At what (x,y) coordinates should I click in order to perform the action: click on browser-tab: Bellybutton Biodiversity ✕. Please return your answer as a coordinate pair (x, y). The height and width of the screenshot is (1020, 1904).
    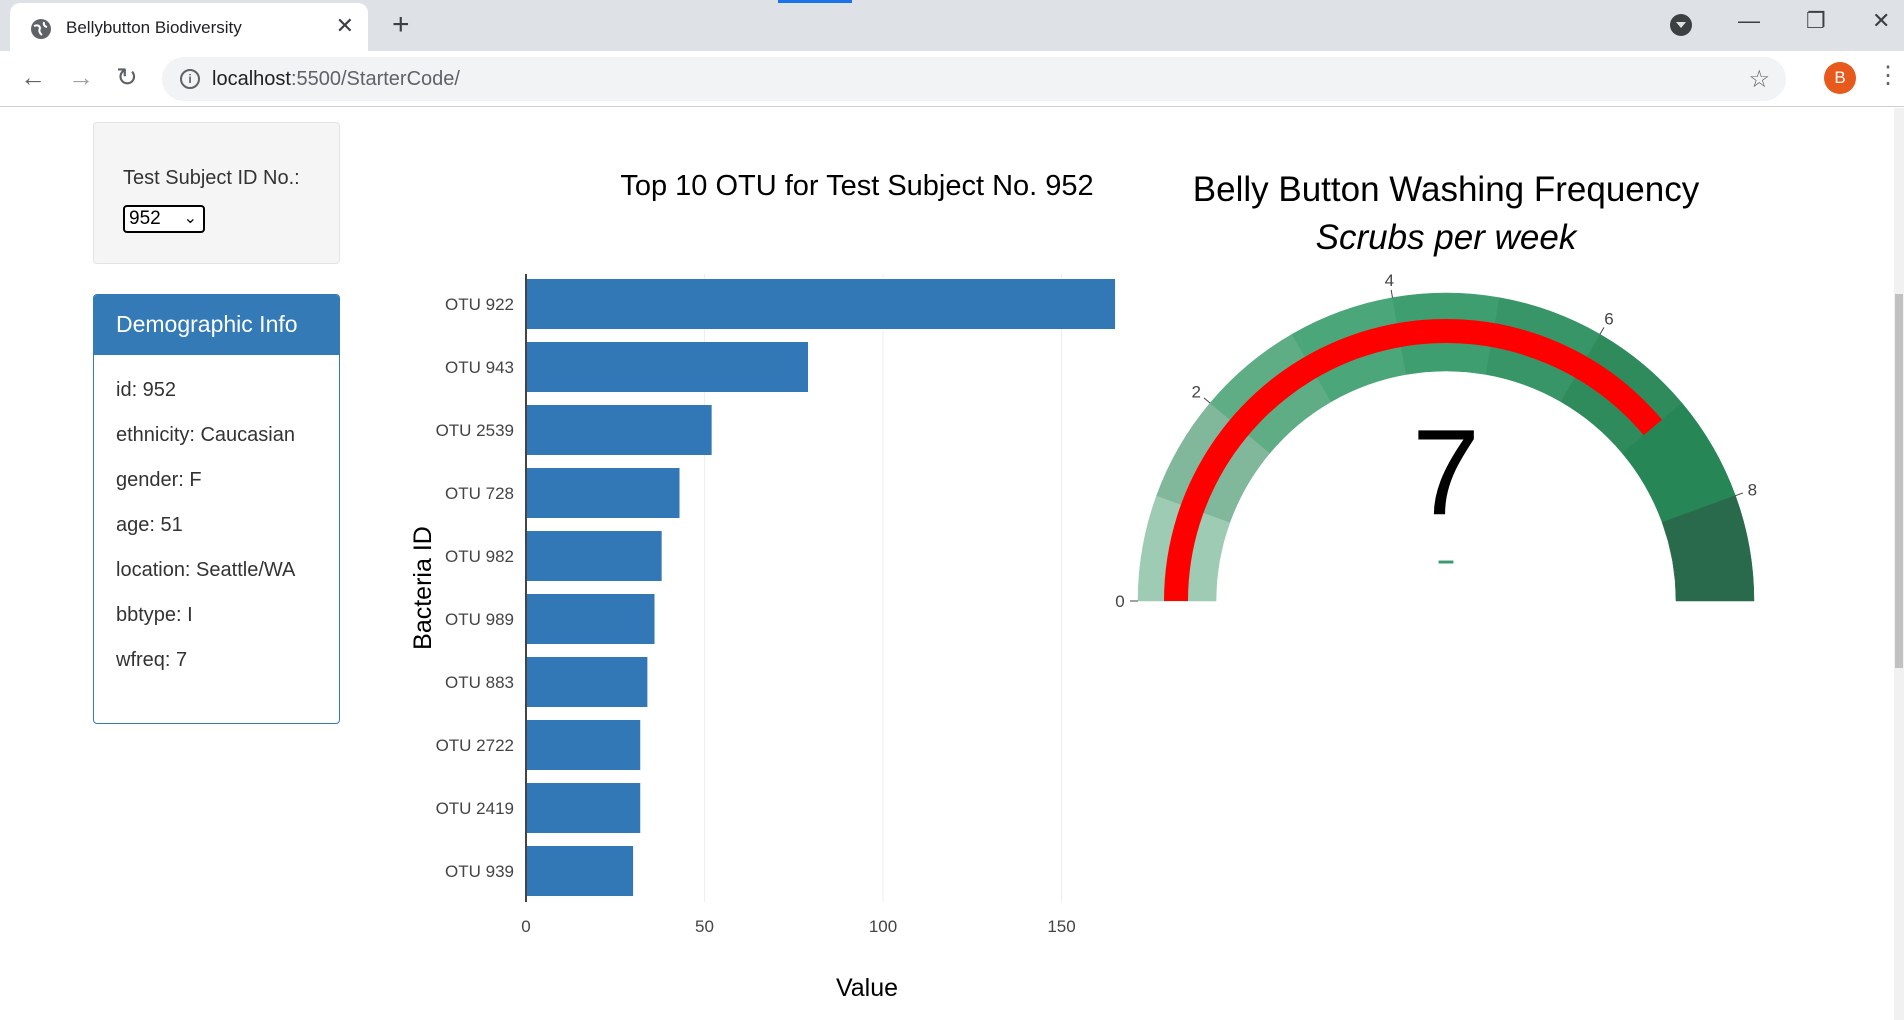
    Looking at the image, I should click on (189, 27).